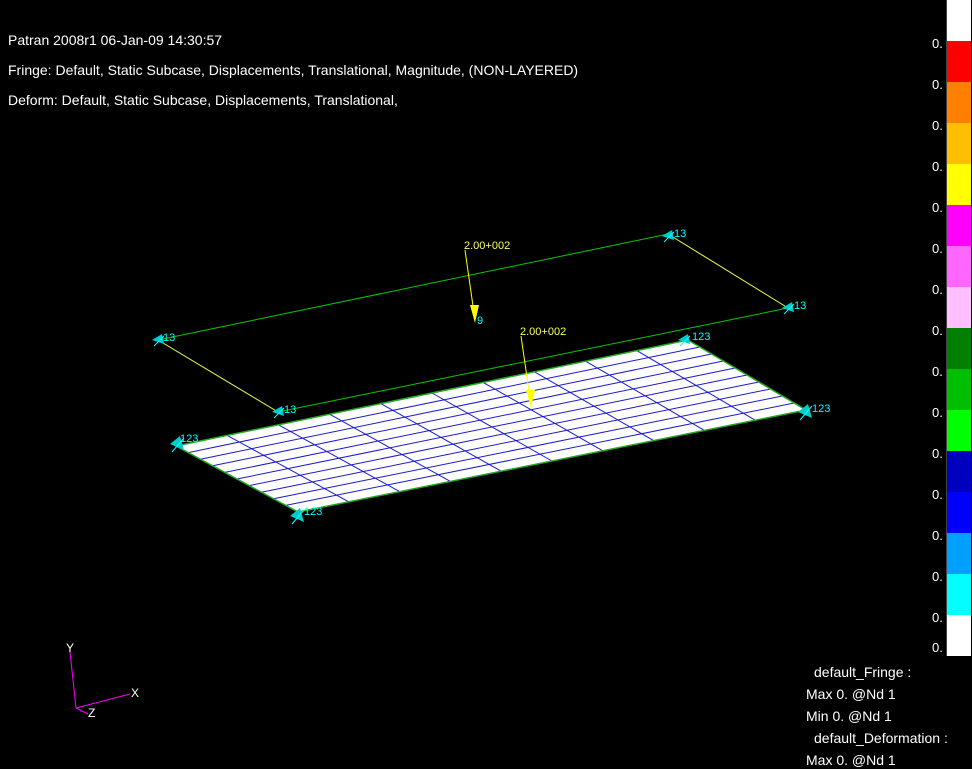  I want to click on z-axis, so click(82, 711).